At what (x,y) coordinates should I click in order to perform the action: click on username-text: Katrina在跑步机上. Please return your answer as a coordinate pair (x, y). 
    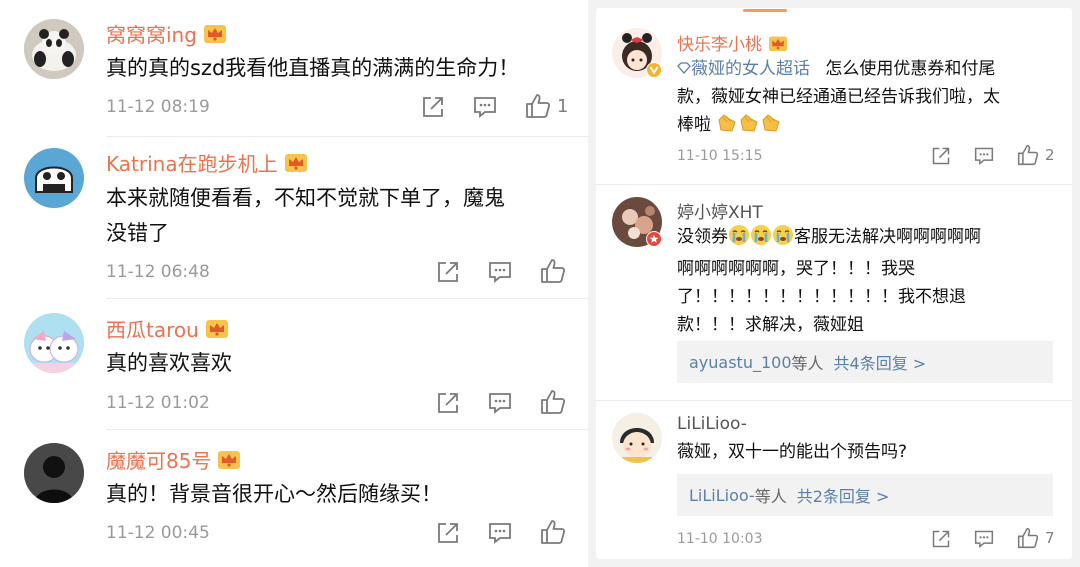
    Looking at the image, I should click on (192, 164).